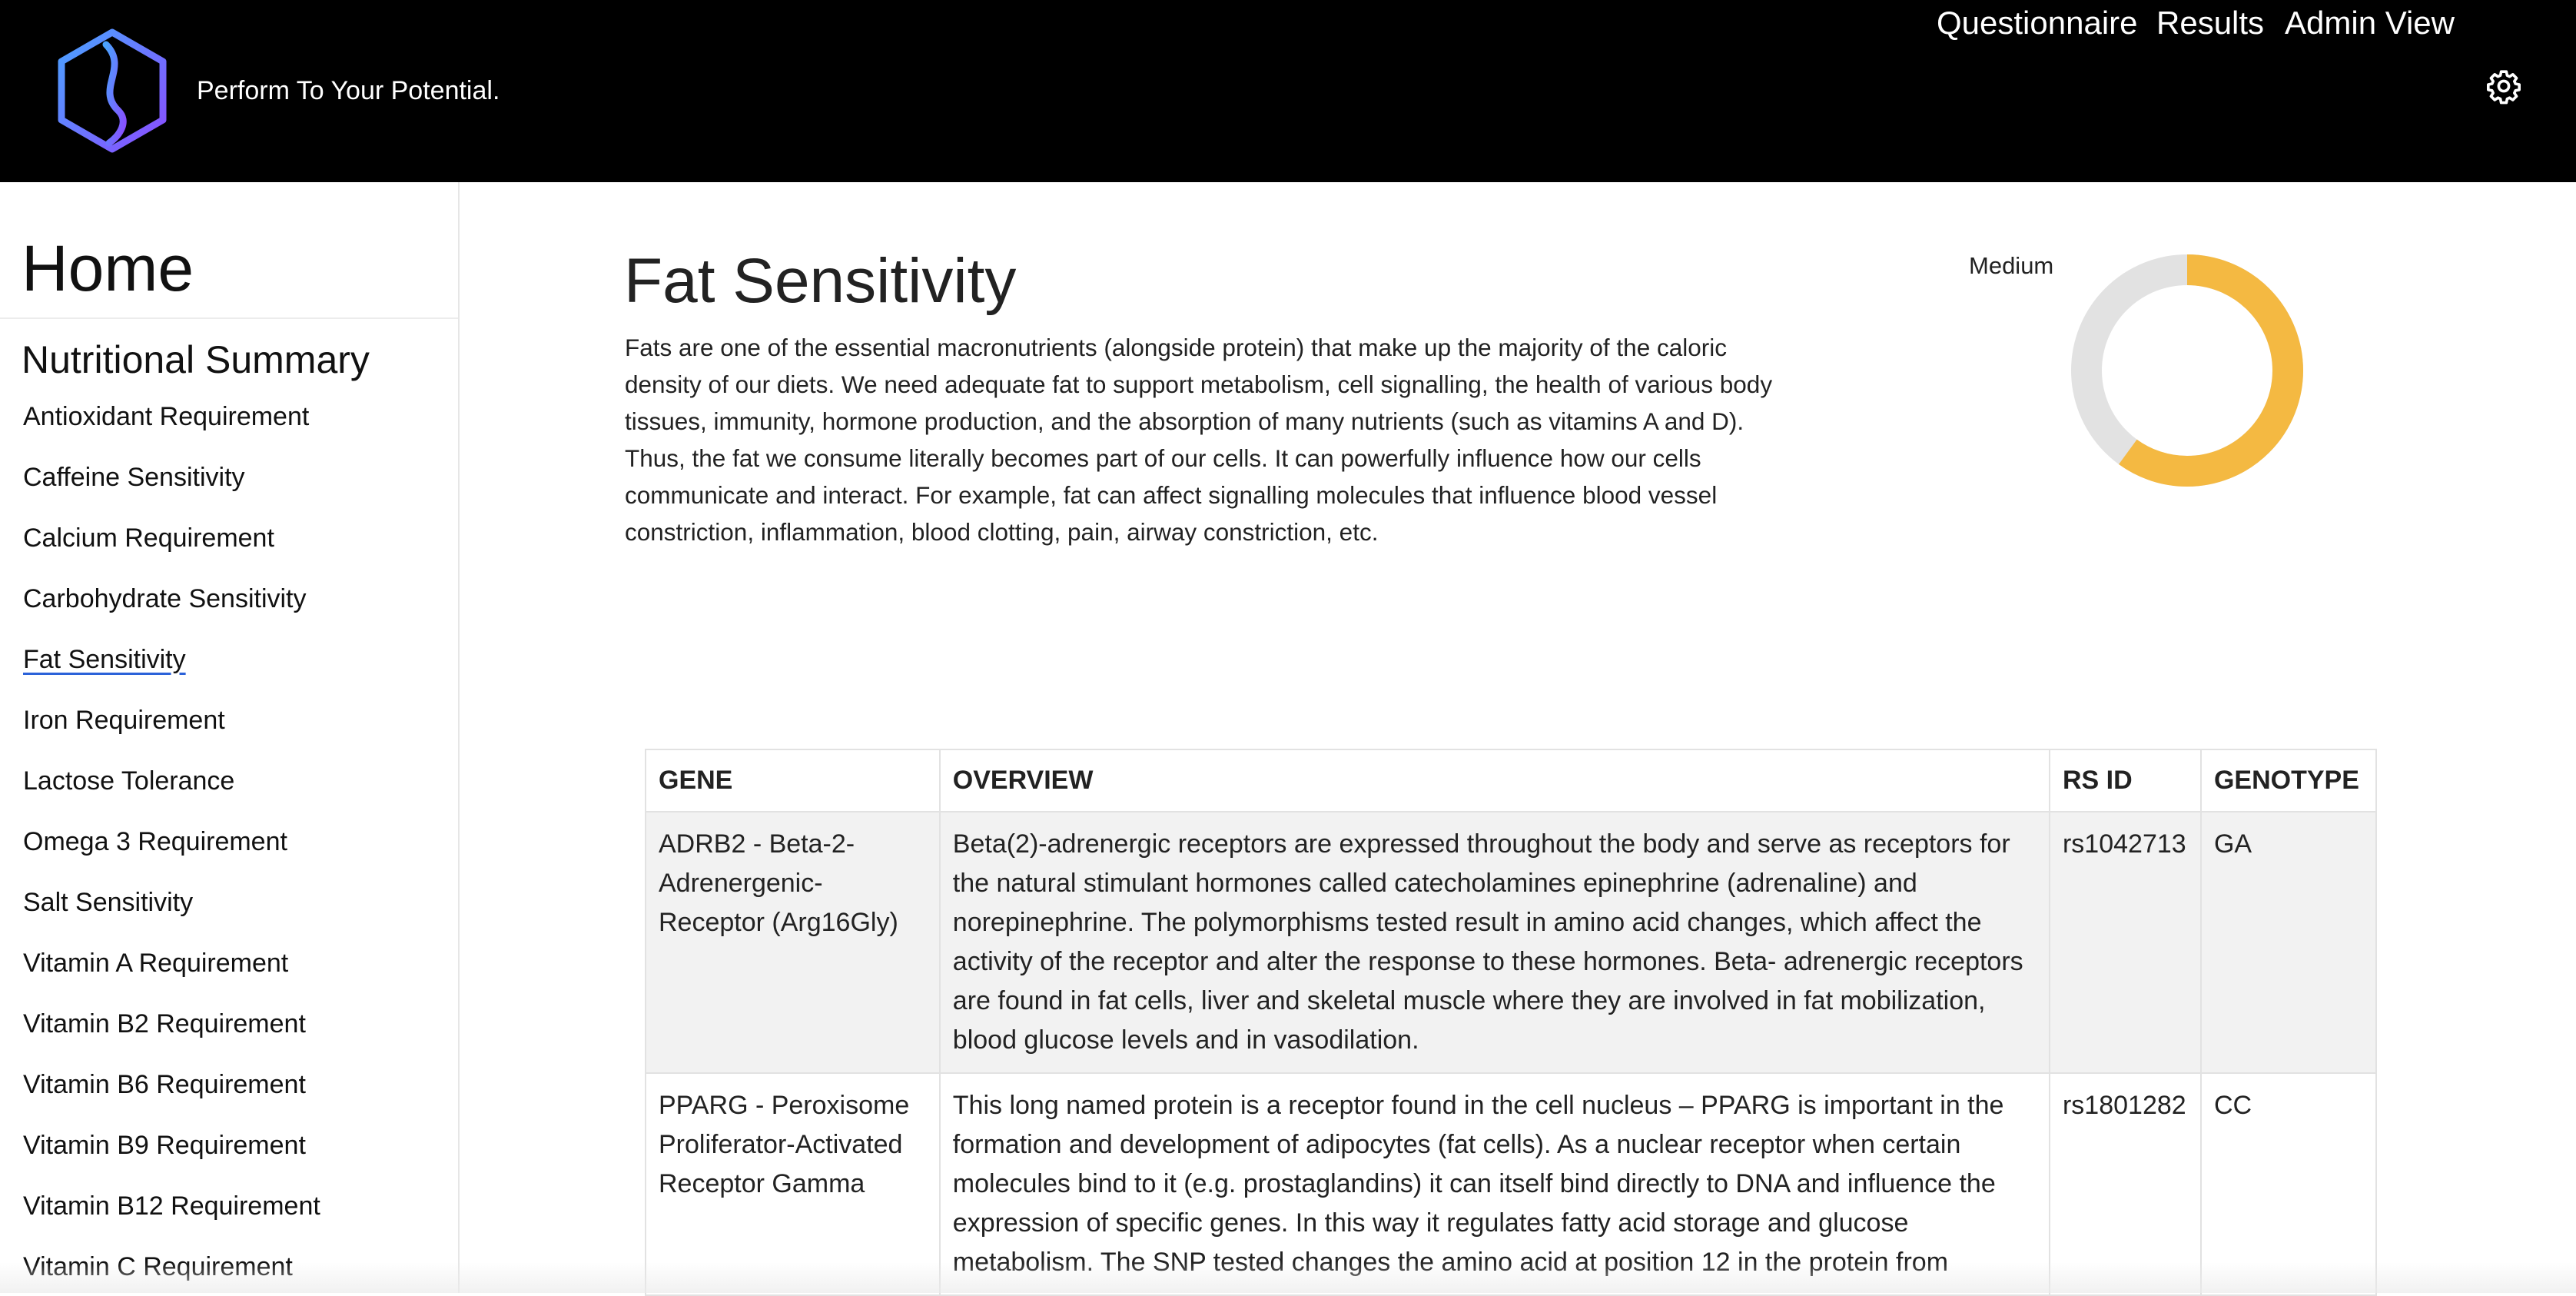 The height and width of the screenshot is (1296, 2576). I want to click on dna-hexagon-logo-icon, so click(112, 91).